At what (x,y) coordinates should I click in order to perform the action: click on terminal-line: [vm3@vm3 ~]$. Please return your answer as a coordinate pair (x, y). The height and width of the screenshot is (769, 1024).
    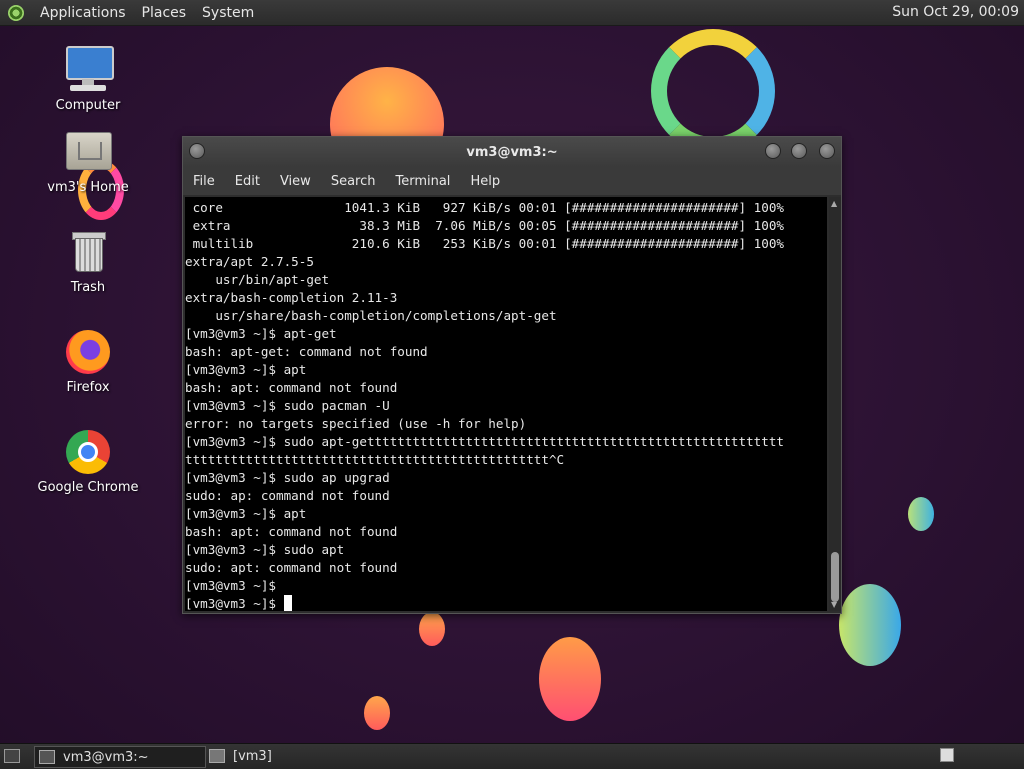
    Looking at the image, I should click on (230, 585).